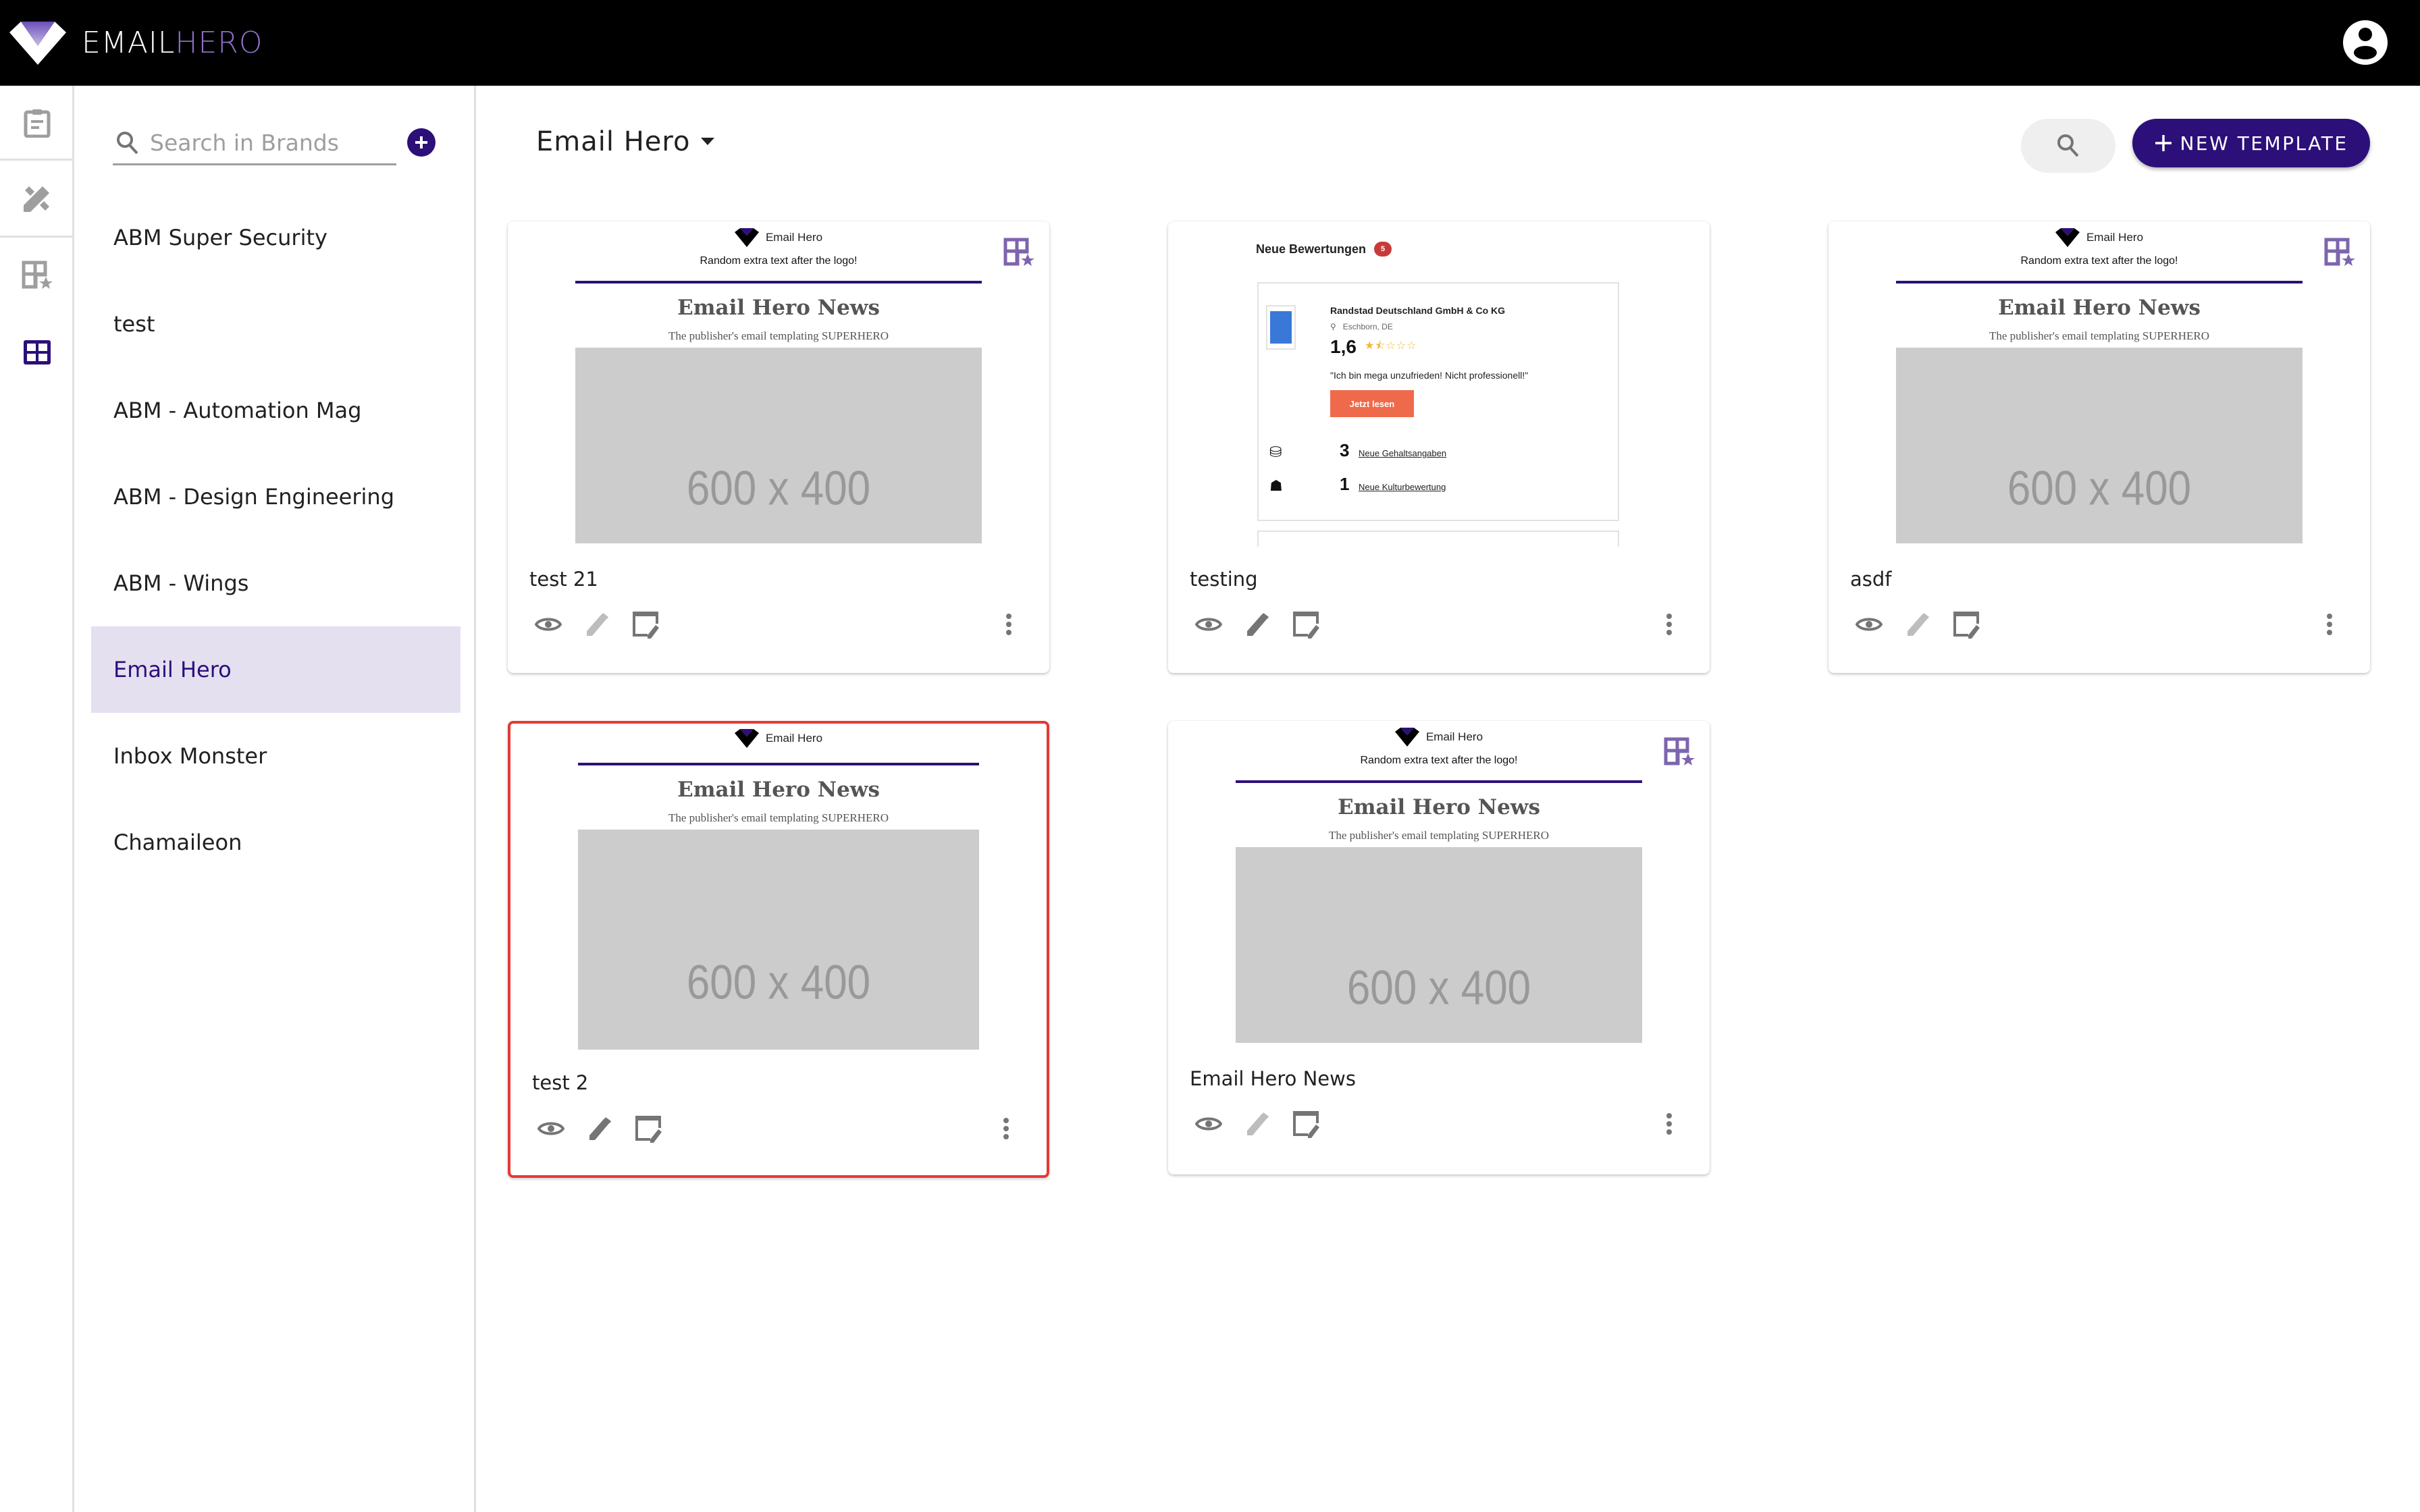  Describe the element at coordinates (1324, 249) in the screenshot. I see `review-heading: Neue Bewertungen 5` at that location.